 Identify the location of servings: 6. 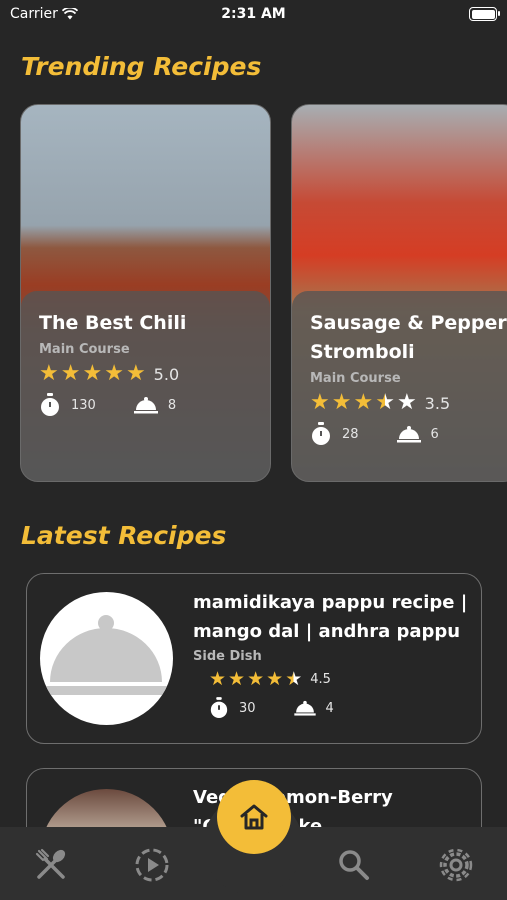
(434, 434).